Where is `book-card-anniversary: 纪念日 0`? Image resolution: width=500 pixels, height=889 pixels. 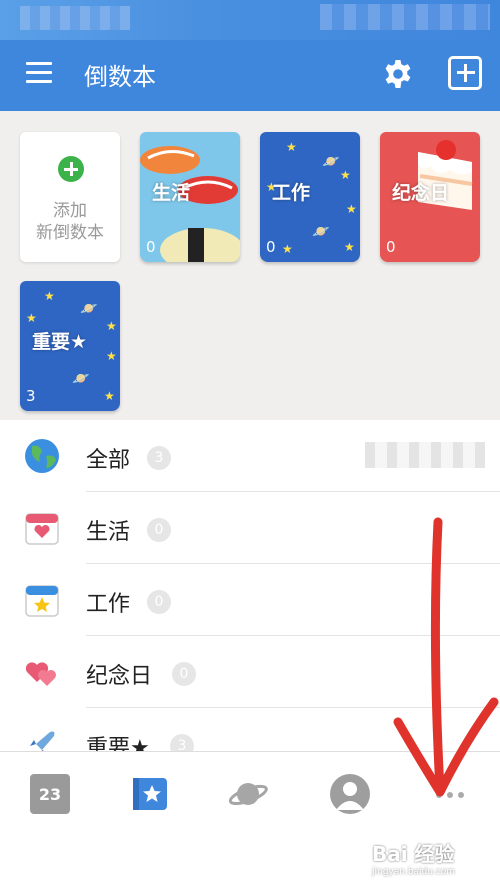 book-card-anniversary: 纪念日 0 is located at coordinates (430, 197).